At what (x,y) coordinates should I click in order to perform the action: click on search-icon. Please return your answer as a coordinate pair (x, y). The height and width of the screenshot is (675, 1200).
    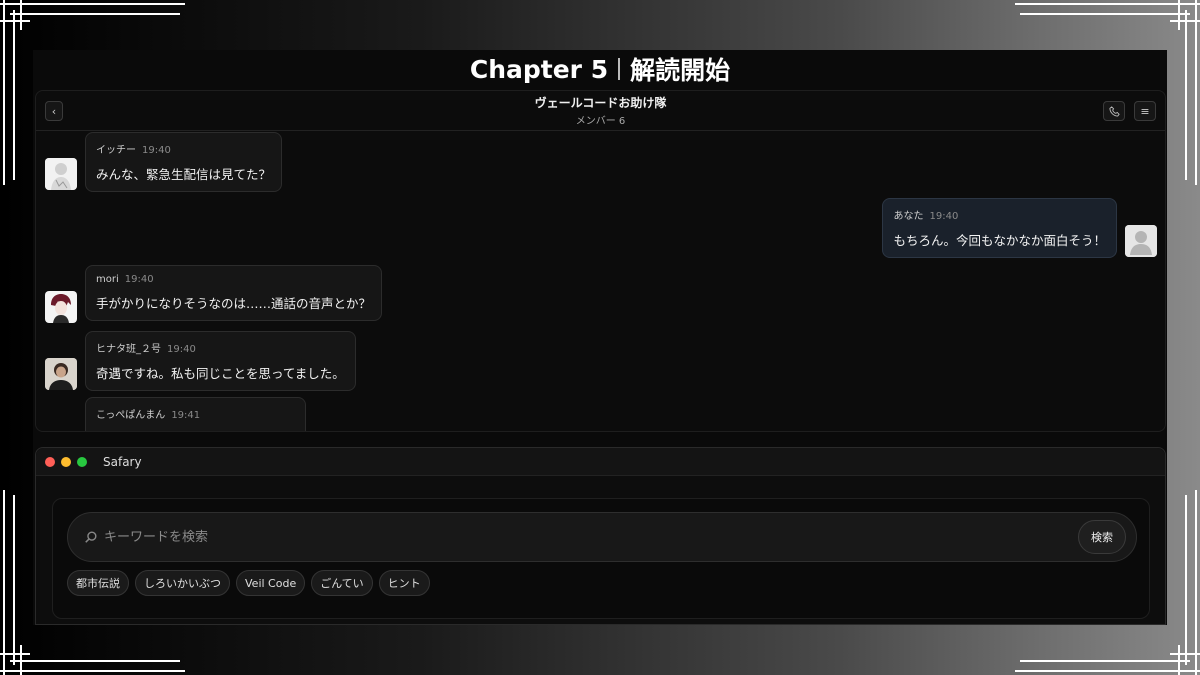
    Looking at the image, I should click on (91, 537).